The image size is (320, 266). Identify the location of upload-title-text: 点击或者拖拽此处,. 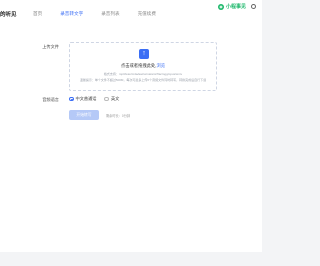
(138, 65).